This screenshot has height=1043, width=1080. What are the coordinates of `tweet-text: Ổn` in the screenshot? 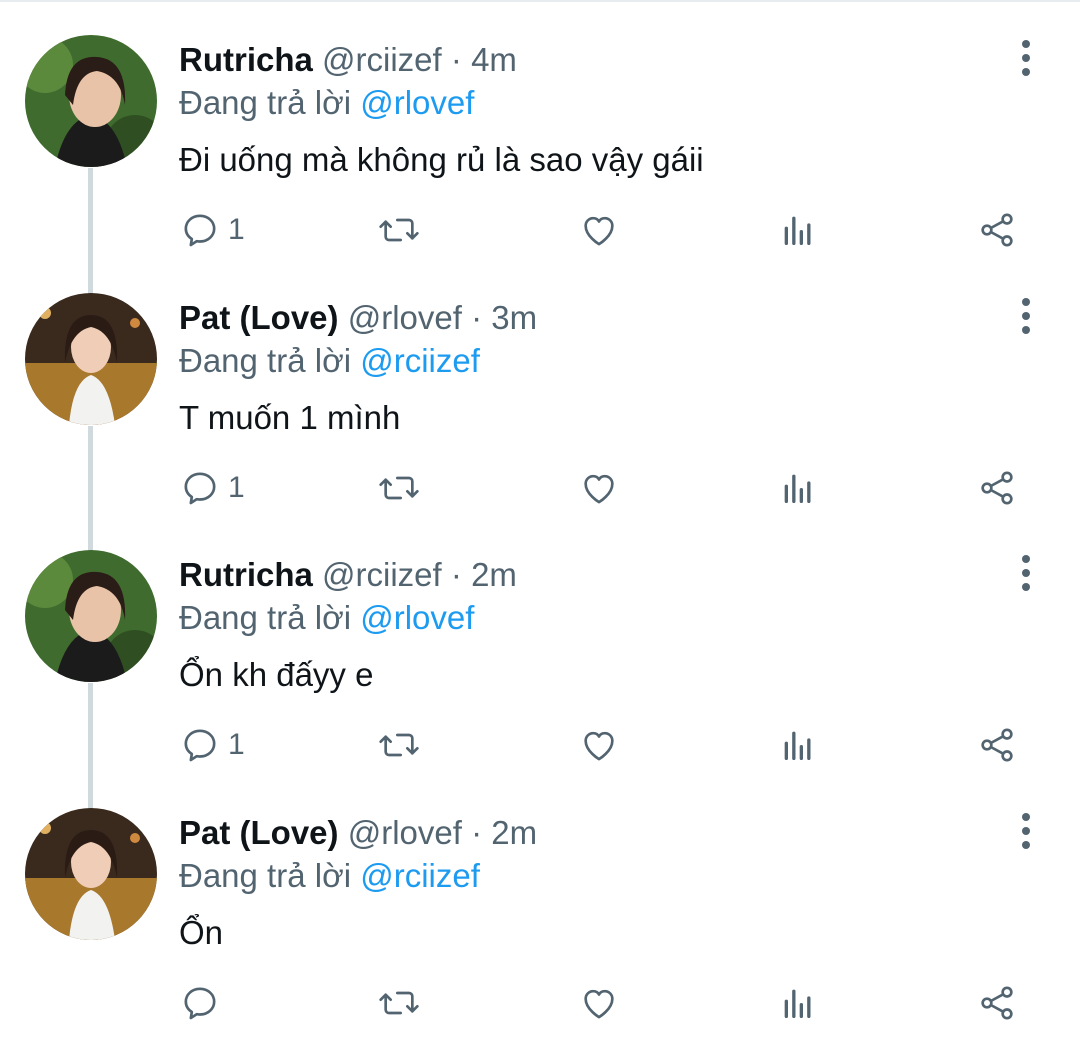 It's located at (201, 932).